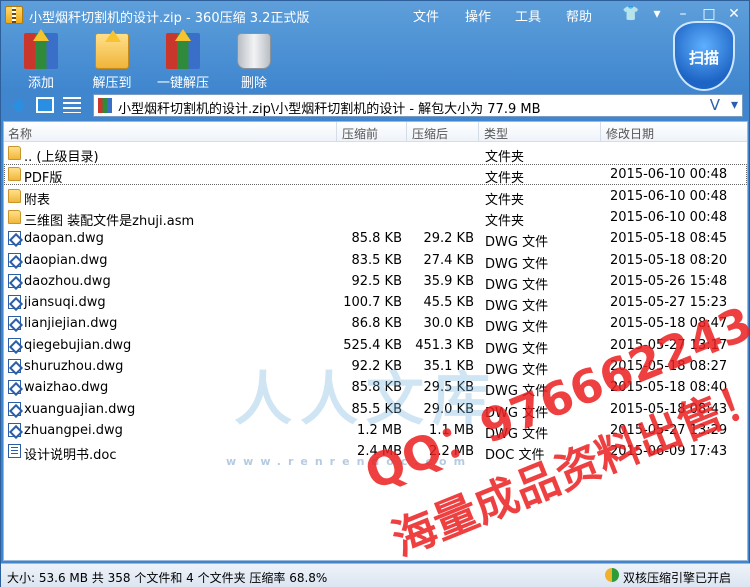 This screenshot has height=587, width=750. What do you see at coordinates (579, 15) in the screenshot?
I see `menu-help: 帮助` at bounding box center [579, 15].